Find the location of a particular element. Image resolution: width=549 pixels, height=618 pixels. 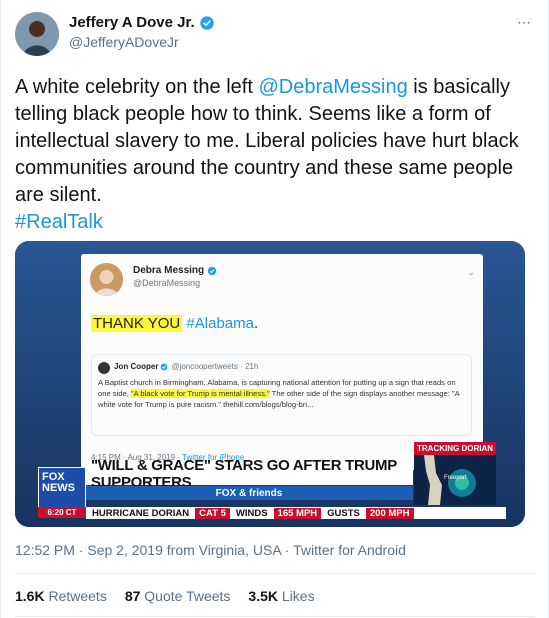

user-avatar-icon is located at coordinates (37, 34).